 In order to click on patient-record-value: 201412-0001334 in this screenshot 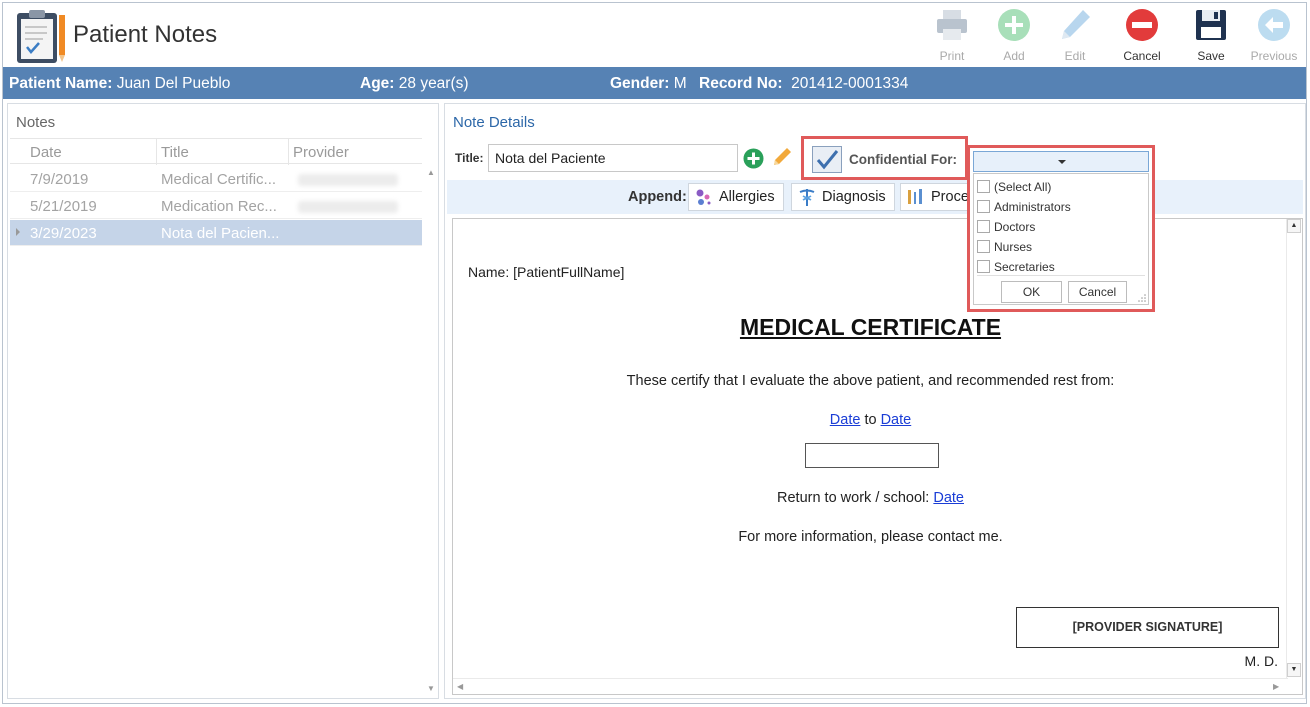, I will do `click(850, 83)`.